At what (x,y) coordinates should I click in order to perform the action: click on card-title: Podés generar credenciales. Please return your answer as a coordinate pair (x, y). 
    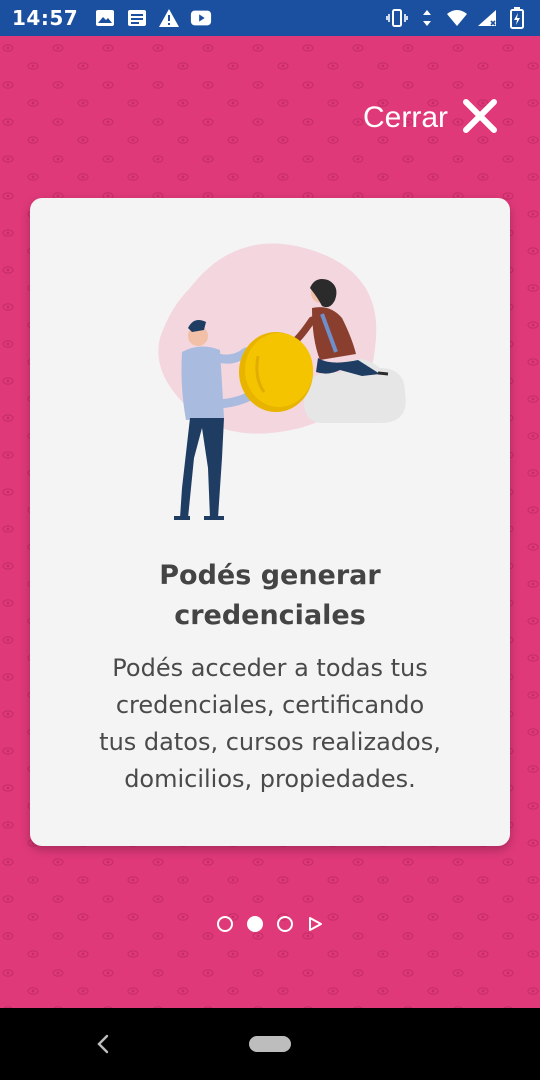
    Looking at the image, I should click on (270, 595).